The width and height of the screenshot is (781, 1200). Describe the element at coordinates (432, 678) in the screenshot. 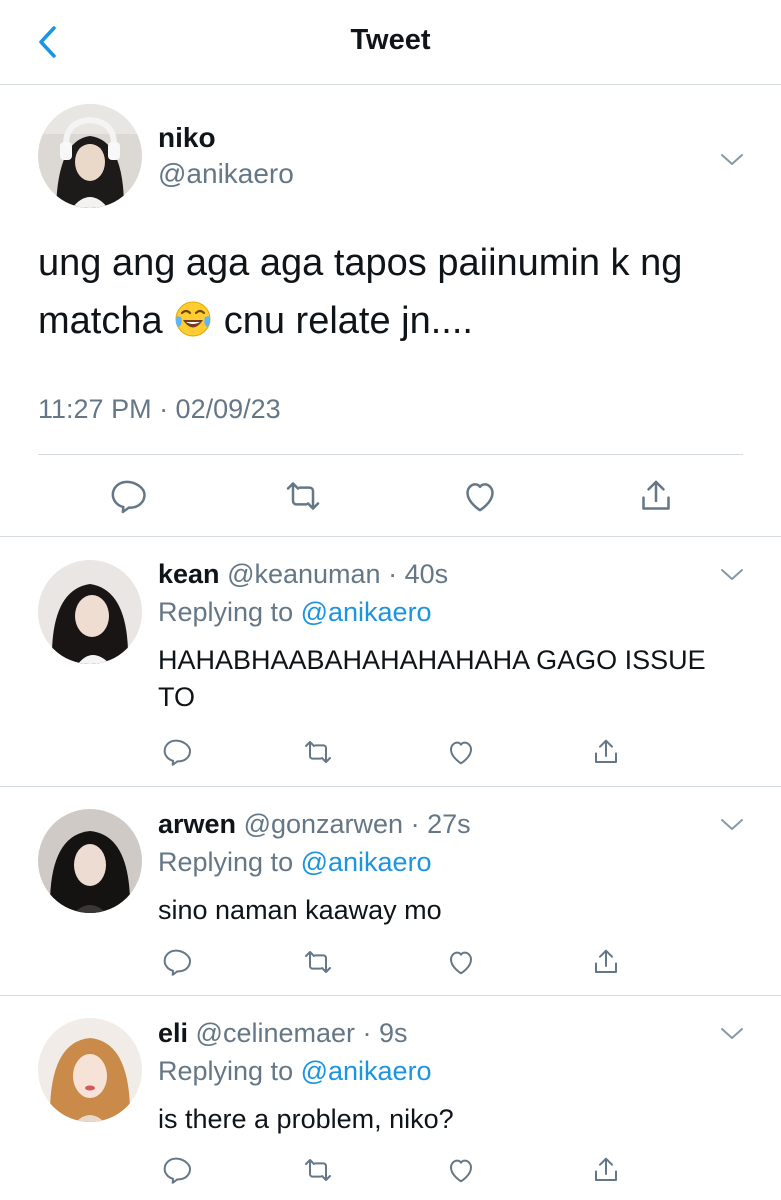

I see `reply-text: HAHABHAABAHAHAHAHAHA GAGO ISSUE TO` at that location.